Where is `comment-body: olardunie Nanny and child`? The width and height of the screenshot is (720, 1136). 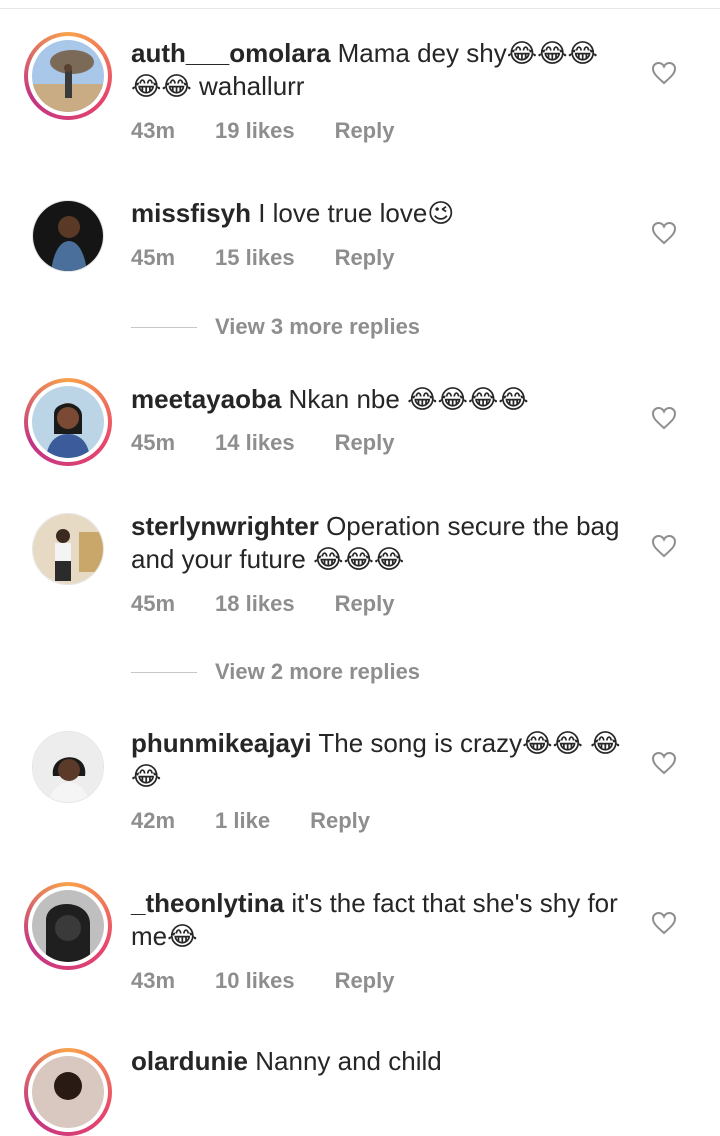
comment-body: olardunie Nanny and child is located at coordinates (376, 1061).